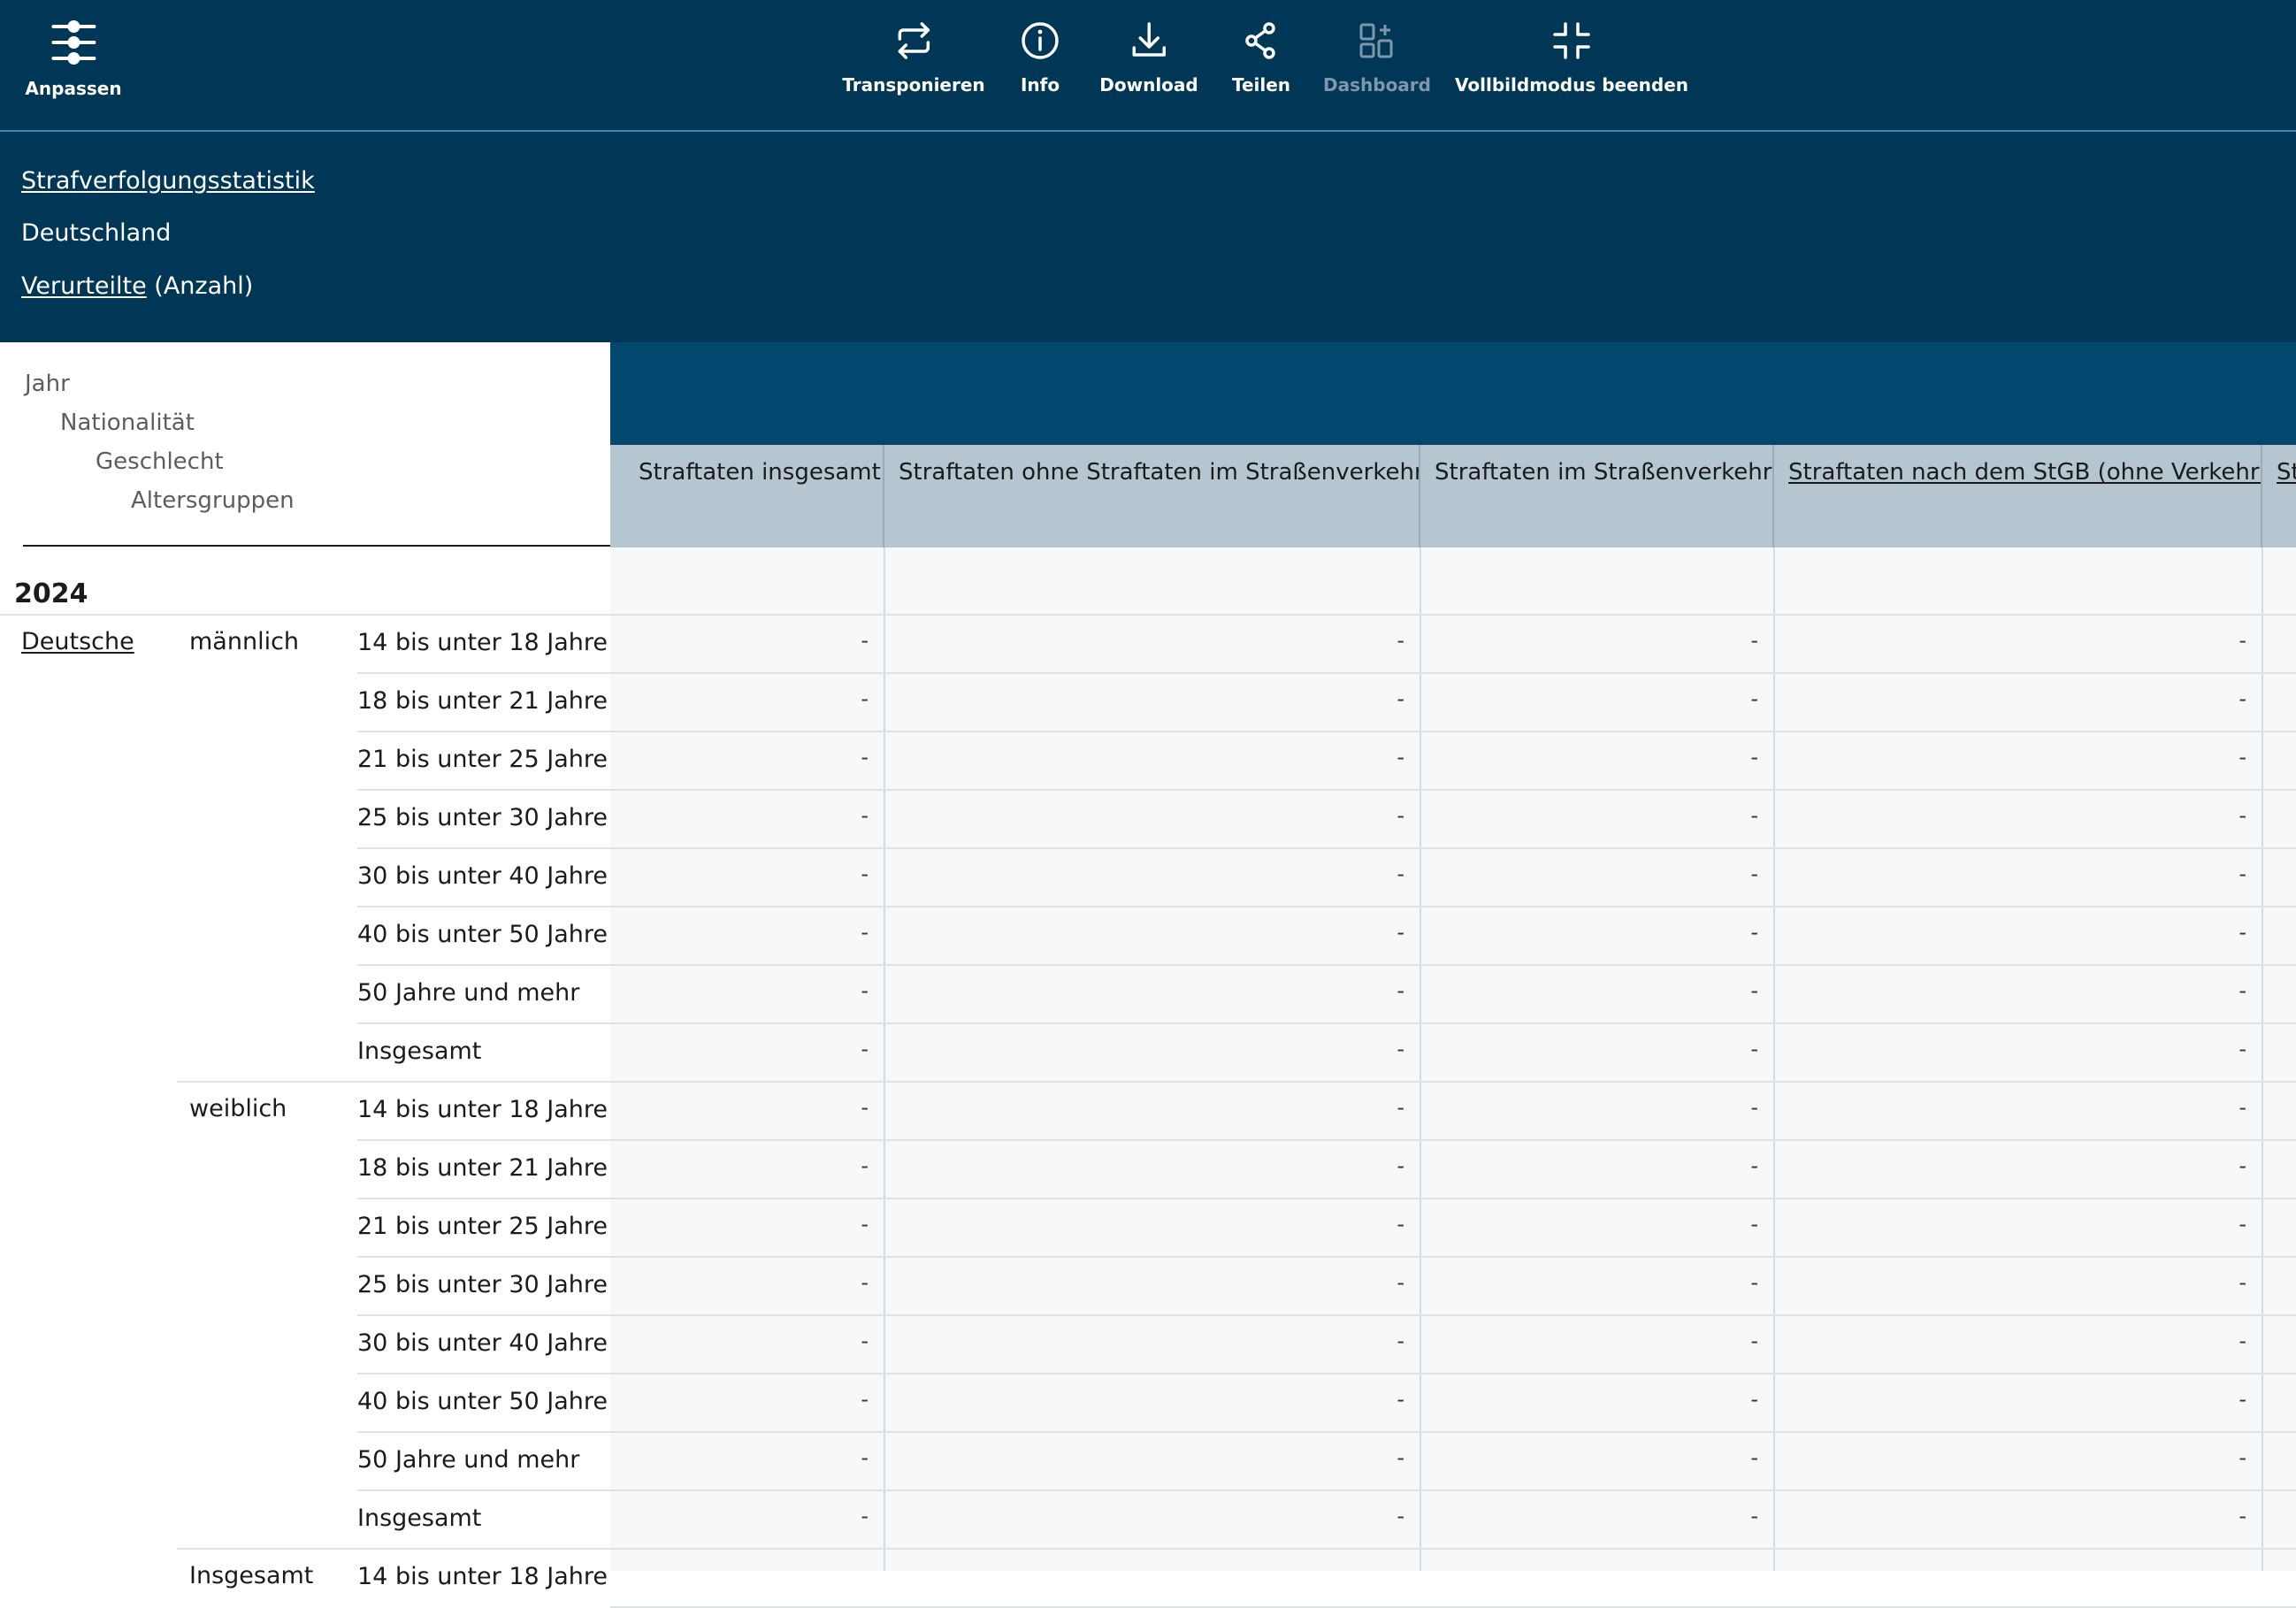 The height and width of the screenshot is (1608, 2296). I want to click on age-group-label: Insgesamt, so click(419, 1519).